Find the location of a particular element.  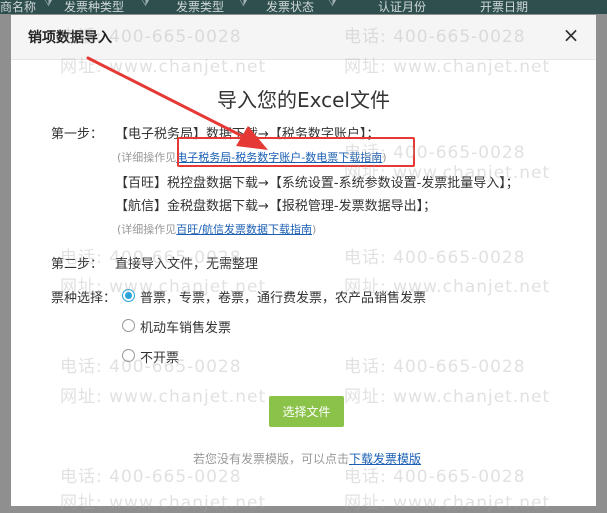

arrow-head is located at coordinates (252, 138).